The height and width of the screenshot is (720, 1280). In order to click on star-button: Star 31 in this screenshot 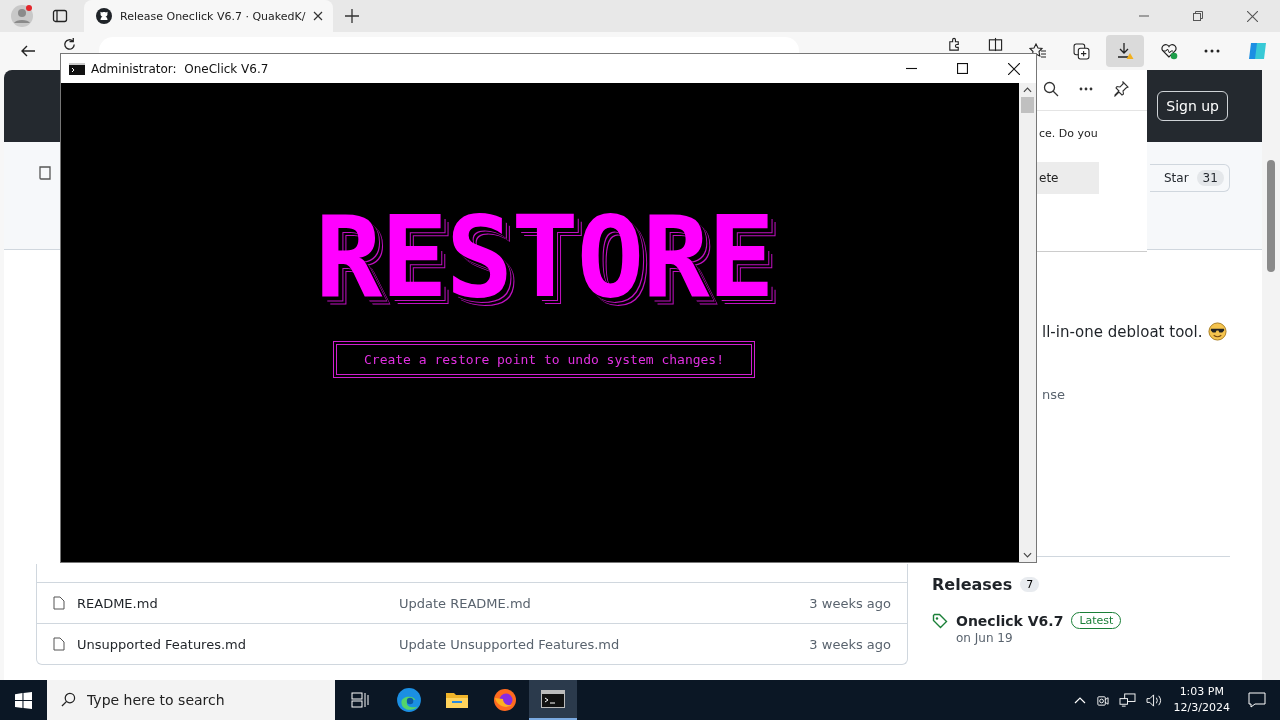, I will do `click(1190, 178)`.